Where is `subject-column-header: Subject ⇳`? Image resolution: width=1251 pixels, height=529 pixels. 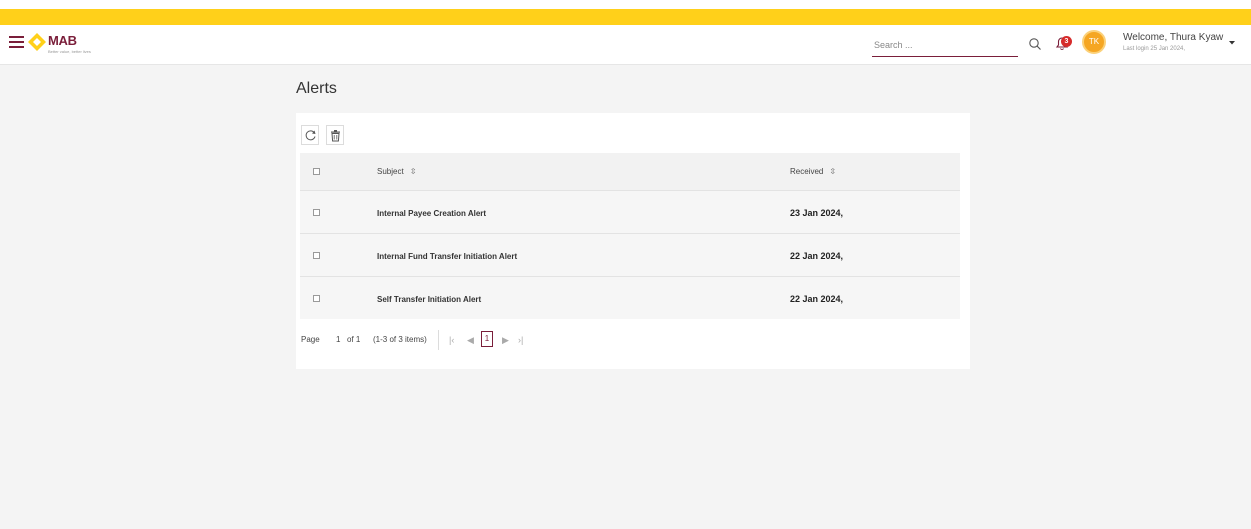 subject-column-header: Subject ⇳ is located at coordinates (396, 171).